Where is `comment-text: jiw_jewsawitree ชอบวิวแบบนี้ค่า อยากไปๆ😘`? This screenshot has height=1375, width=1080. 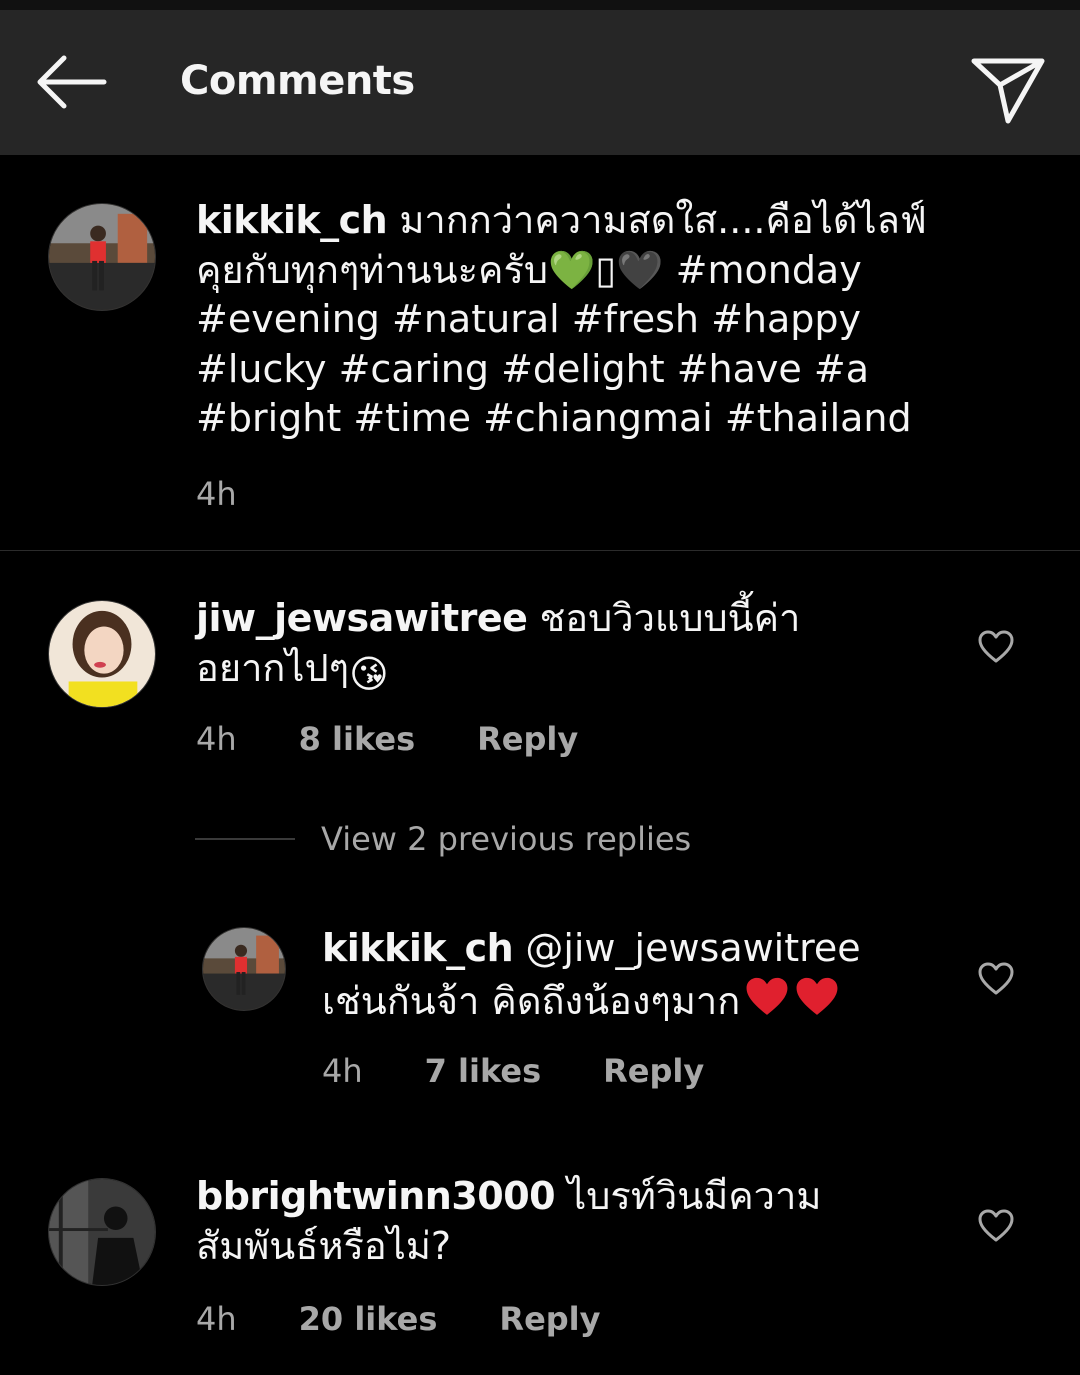 comment-text: jiw_jewsawitree ชอบวิวแบบนี้ค่า อยากไปๆ😘 is located at coordinates (546, 646).